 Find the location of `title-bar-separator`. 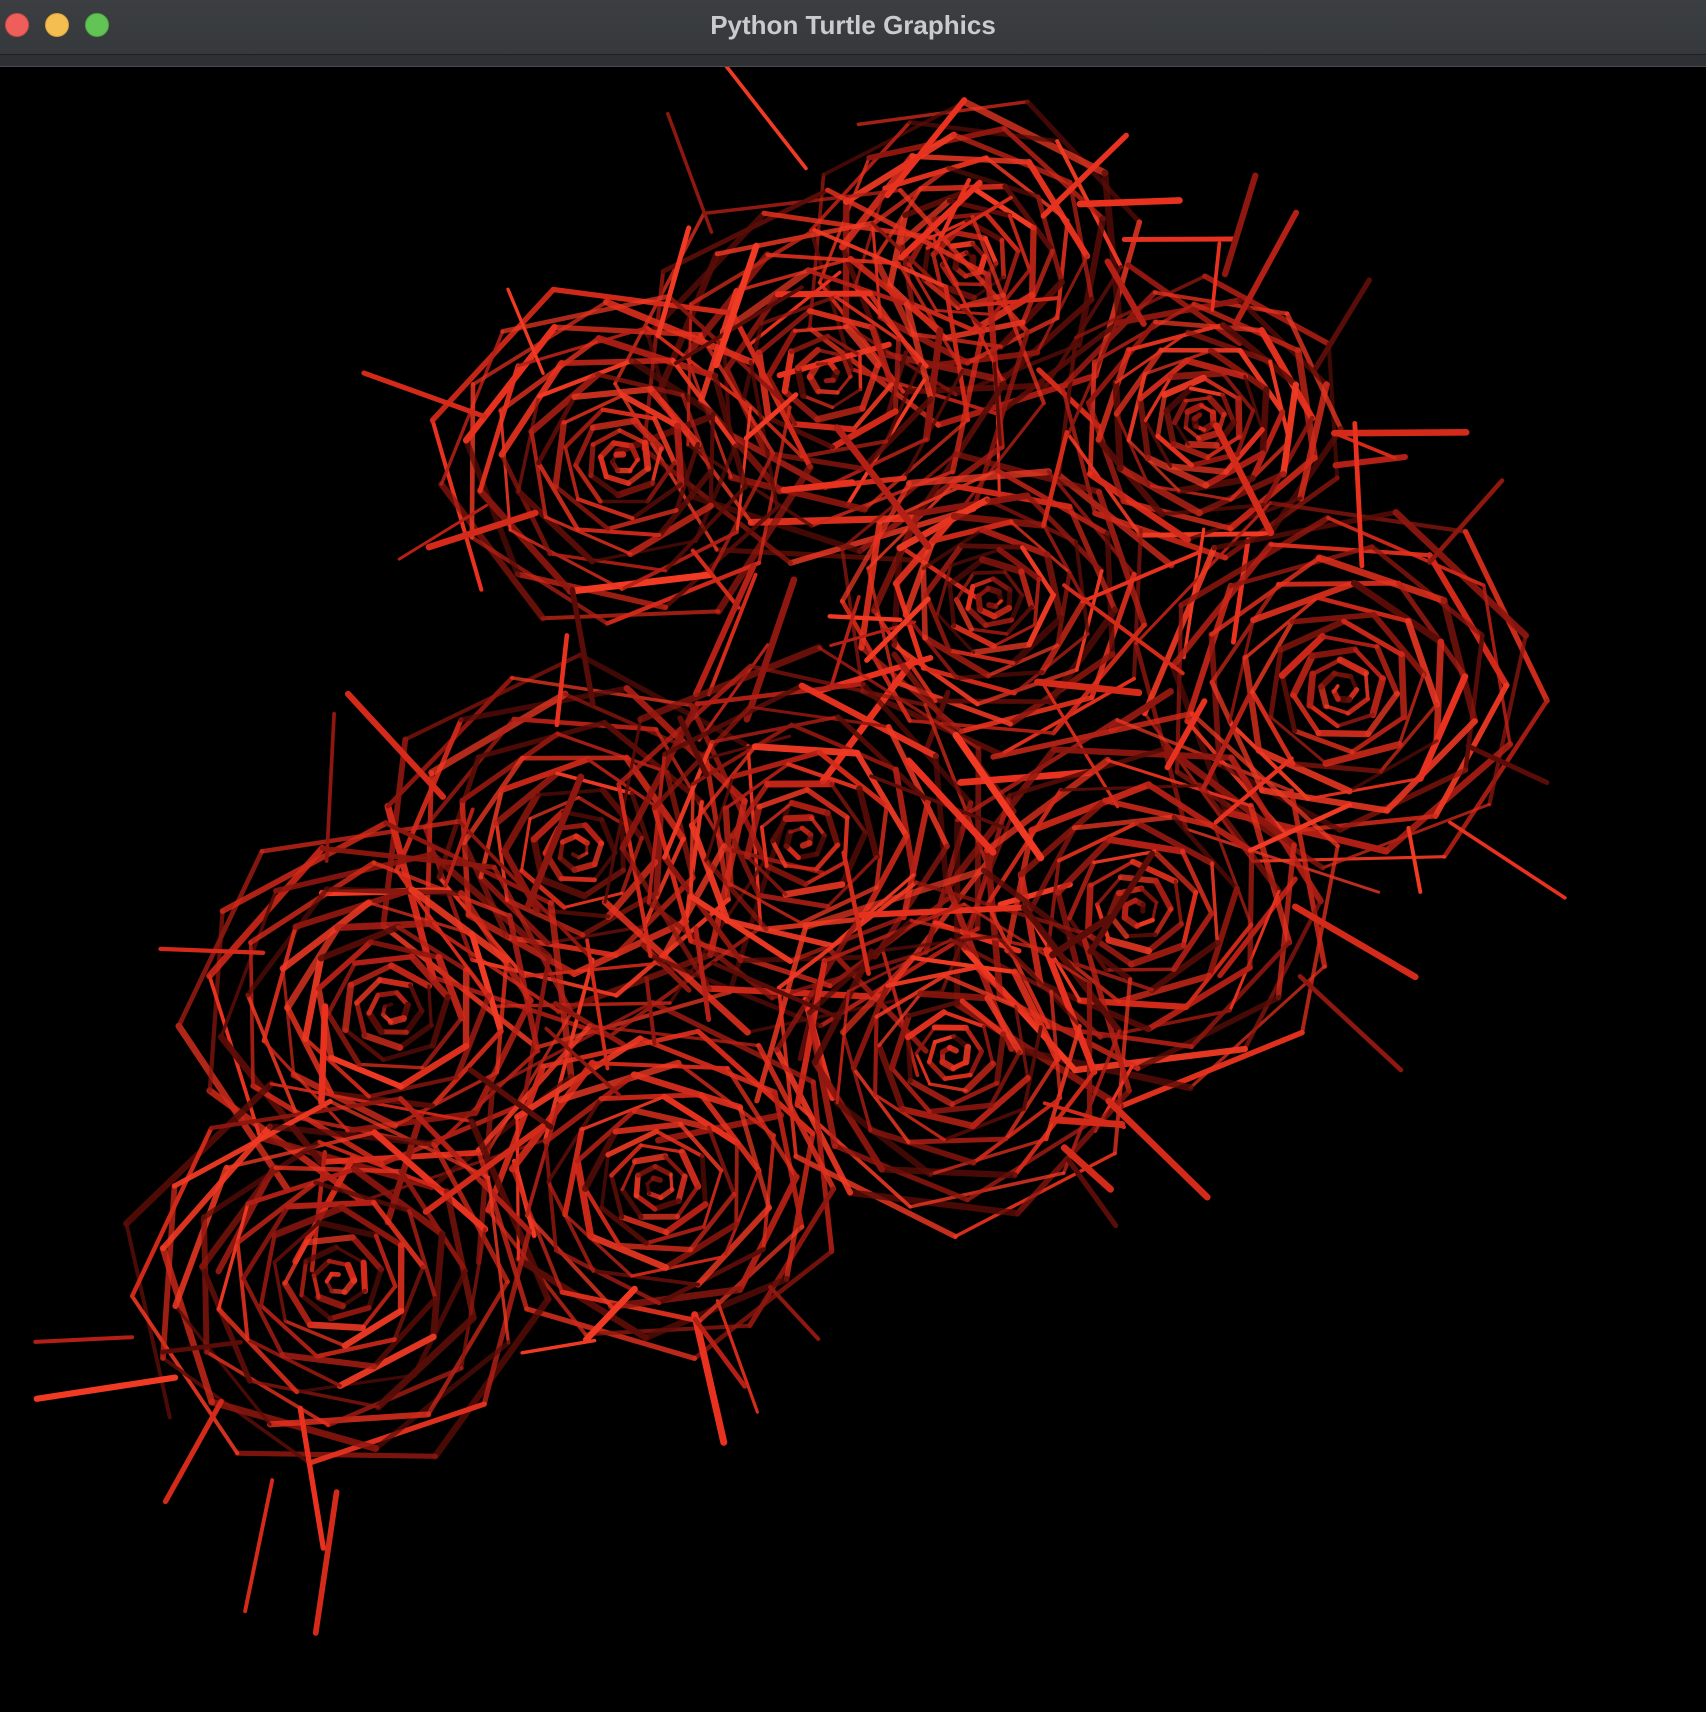

title-bar-separator is located at coordinates (853, 61).